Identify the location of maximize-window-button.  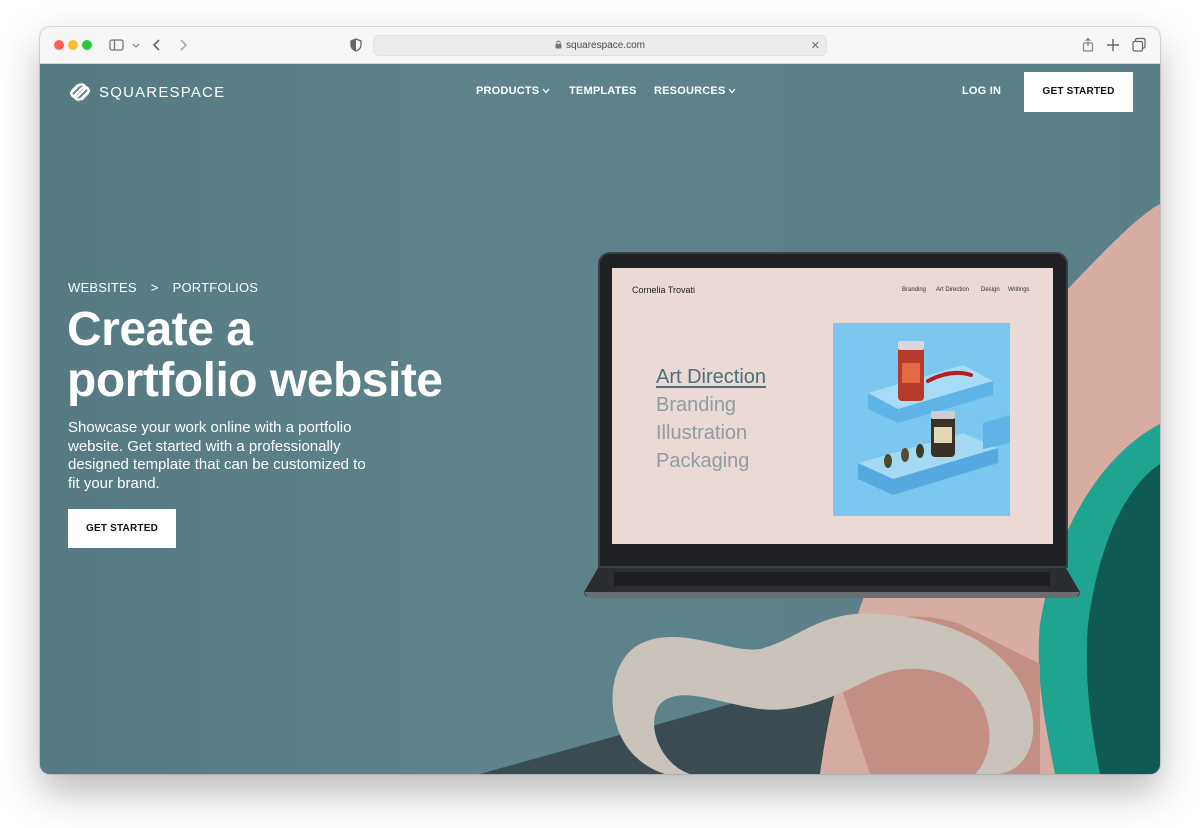
(87, 45).